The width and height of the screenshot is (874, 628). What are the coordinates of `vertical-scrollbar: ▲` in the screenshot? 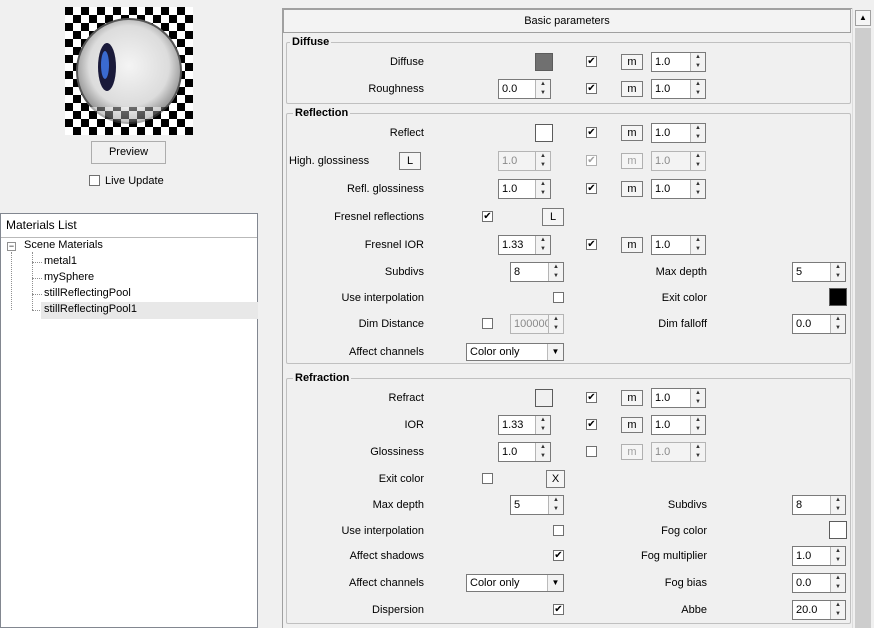 It's located at (862, 318).